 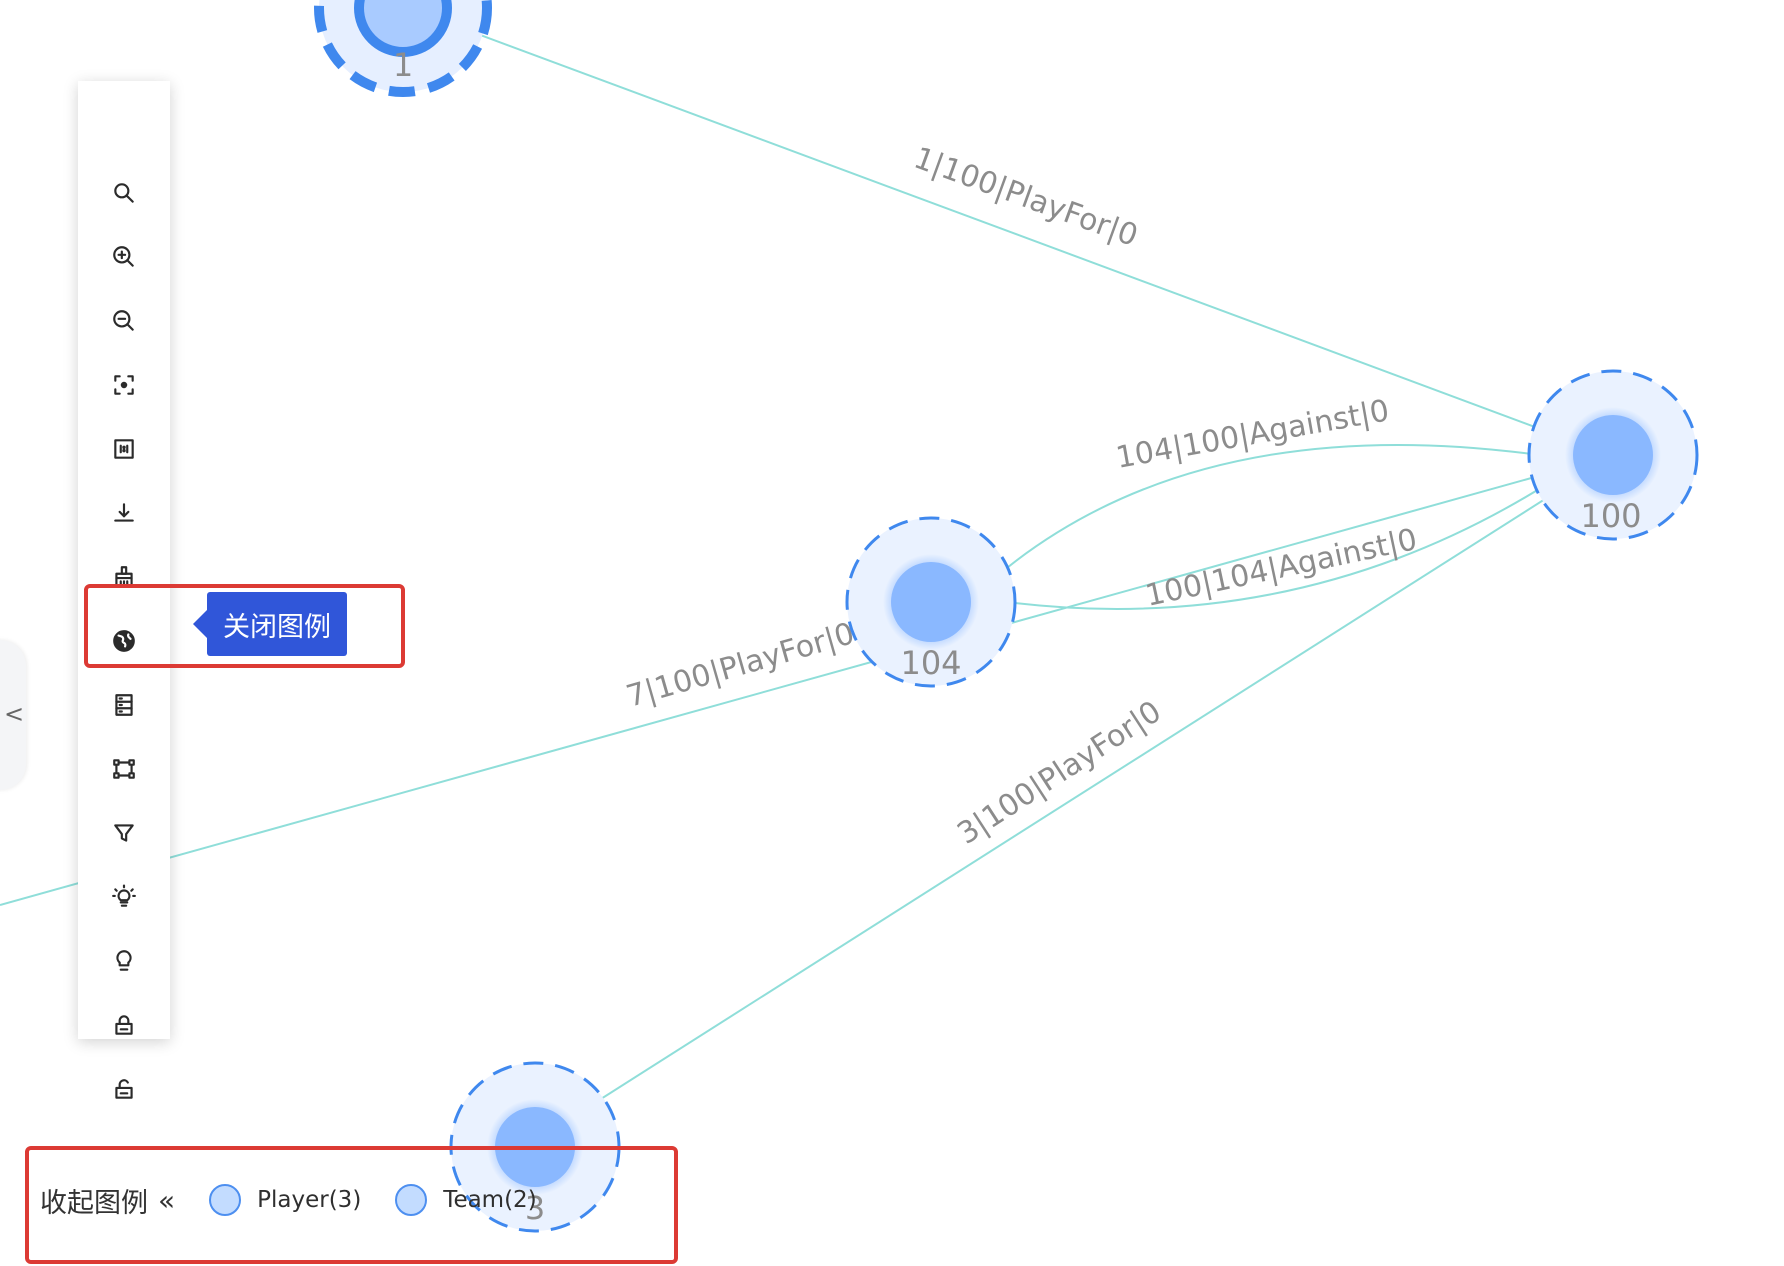 I want to click on double-chevron-left-icon: «, so click(x=166, y=1200).